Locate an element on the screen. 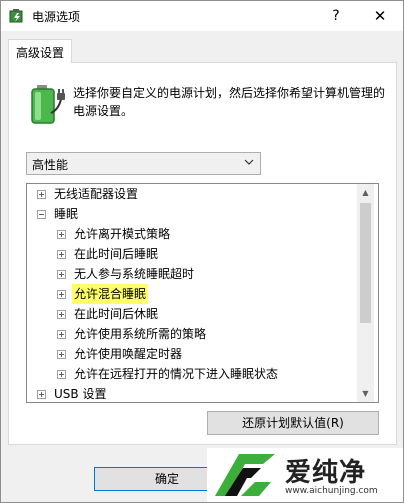 This screenshot has width=404, height=503. aichunjing-logo-icon is located at coordinates (245, 475).